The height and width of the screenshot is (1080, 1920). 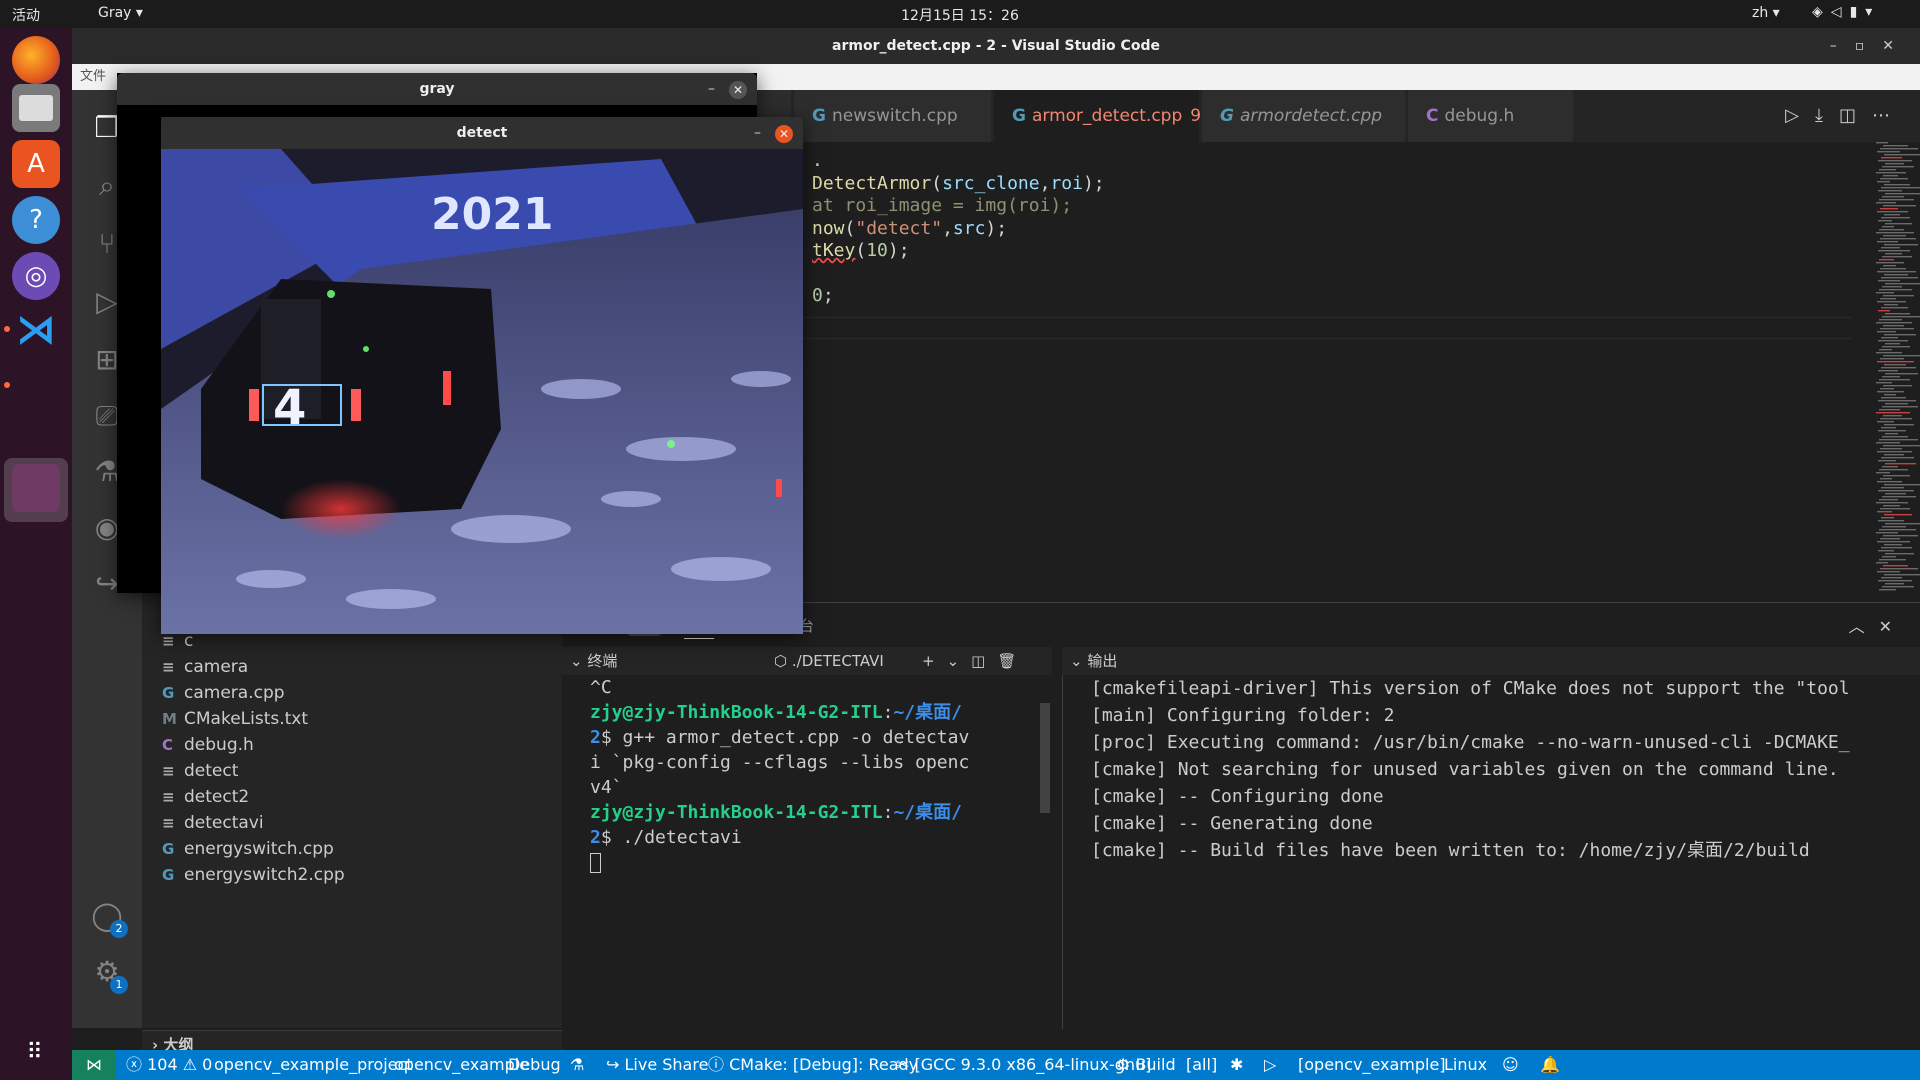 I want to click on explorer-file-item: Genergyswitch2.cpp, so click(x=357, y=875).